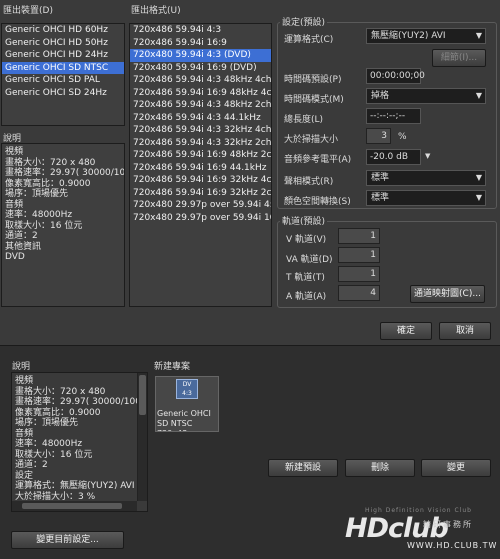 This screenshot has width=500, height=559. What do you see at coordinates (200, 130) in the screenshot?
I see `export-format-item: 720x486 59.94i 4:3 32kHz 4ch` at bounding box center [200, 130].